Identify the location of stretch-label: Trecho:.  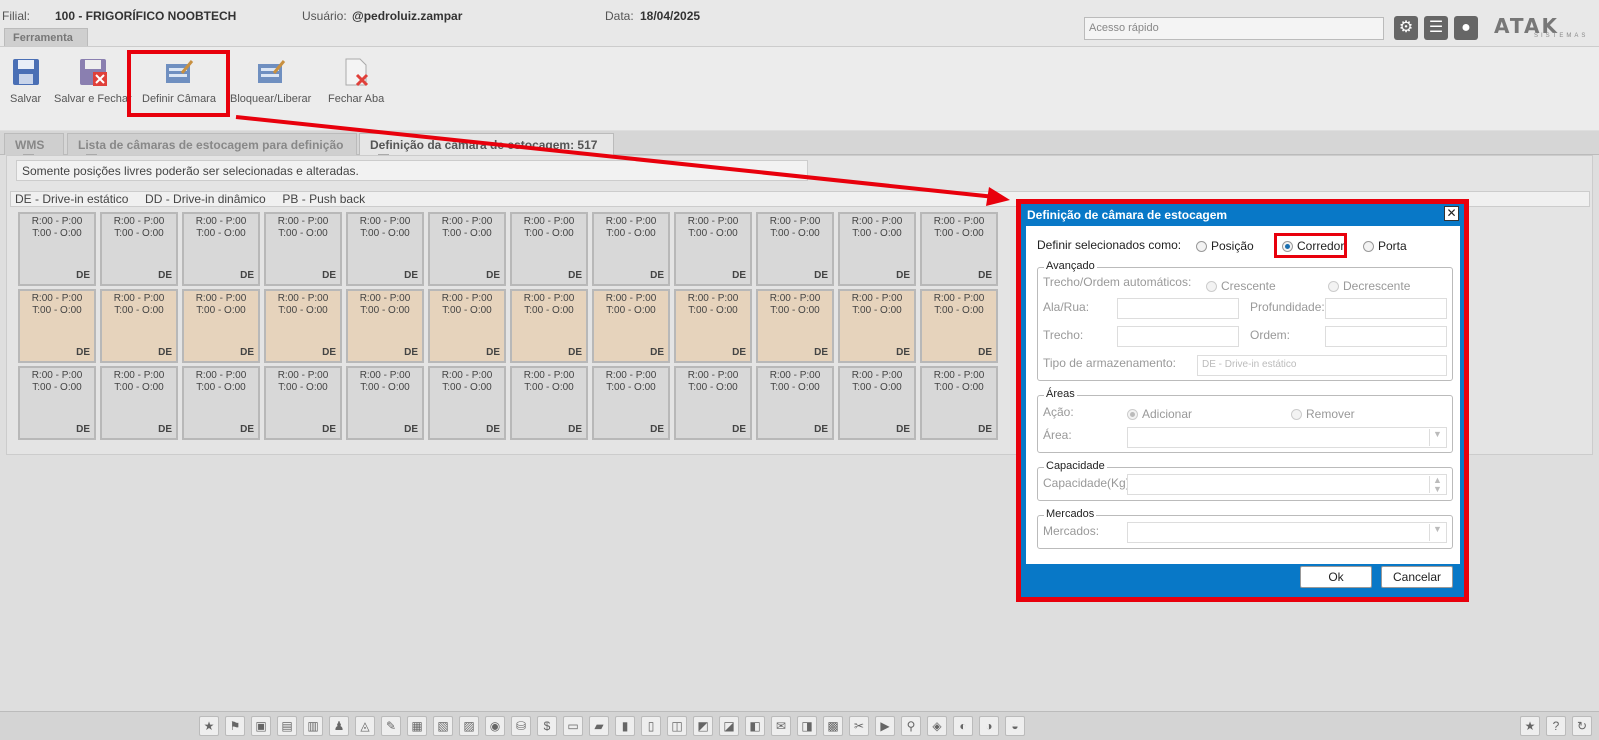
(1063, 335).